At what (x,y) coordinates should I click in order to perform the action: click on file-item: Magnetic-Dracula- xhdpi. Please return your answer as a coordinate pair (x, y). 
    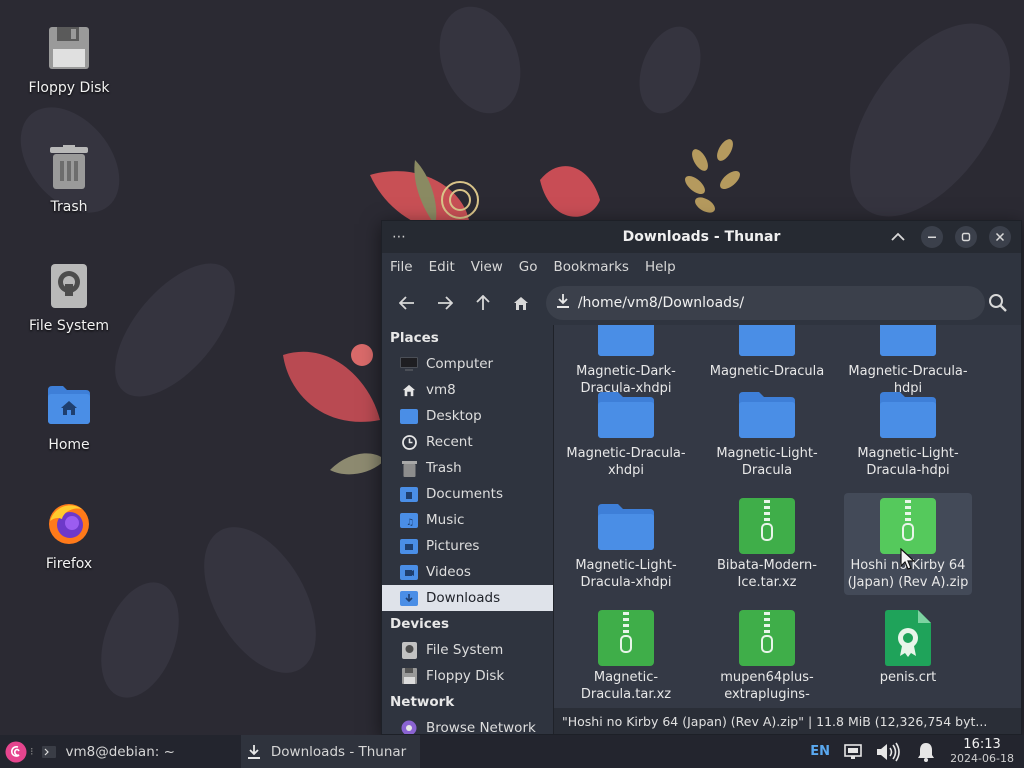
    Looking at the image, I should click on (626, 432).